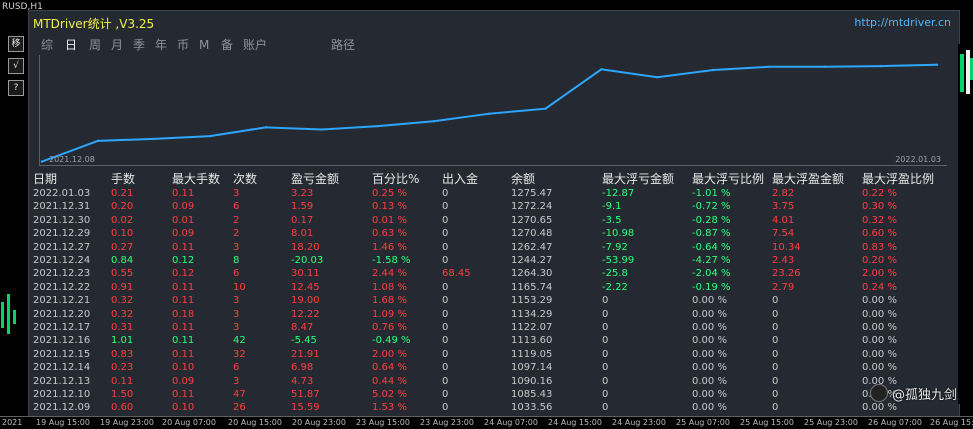 The image size is (973, 429). What do you see at coordinates (879, 193) in the screenshot?
I see `cell-max-floating-profit-percent: 0.22 %` at bounding box center [879, 193].